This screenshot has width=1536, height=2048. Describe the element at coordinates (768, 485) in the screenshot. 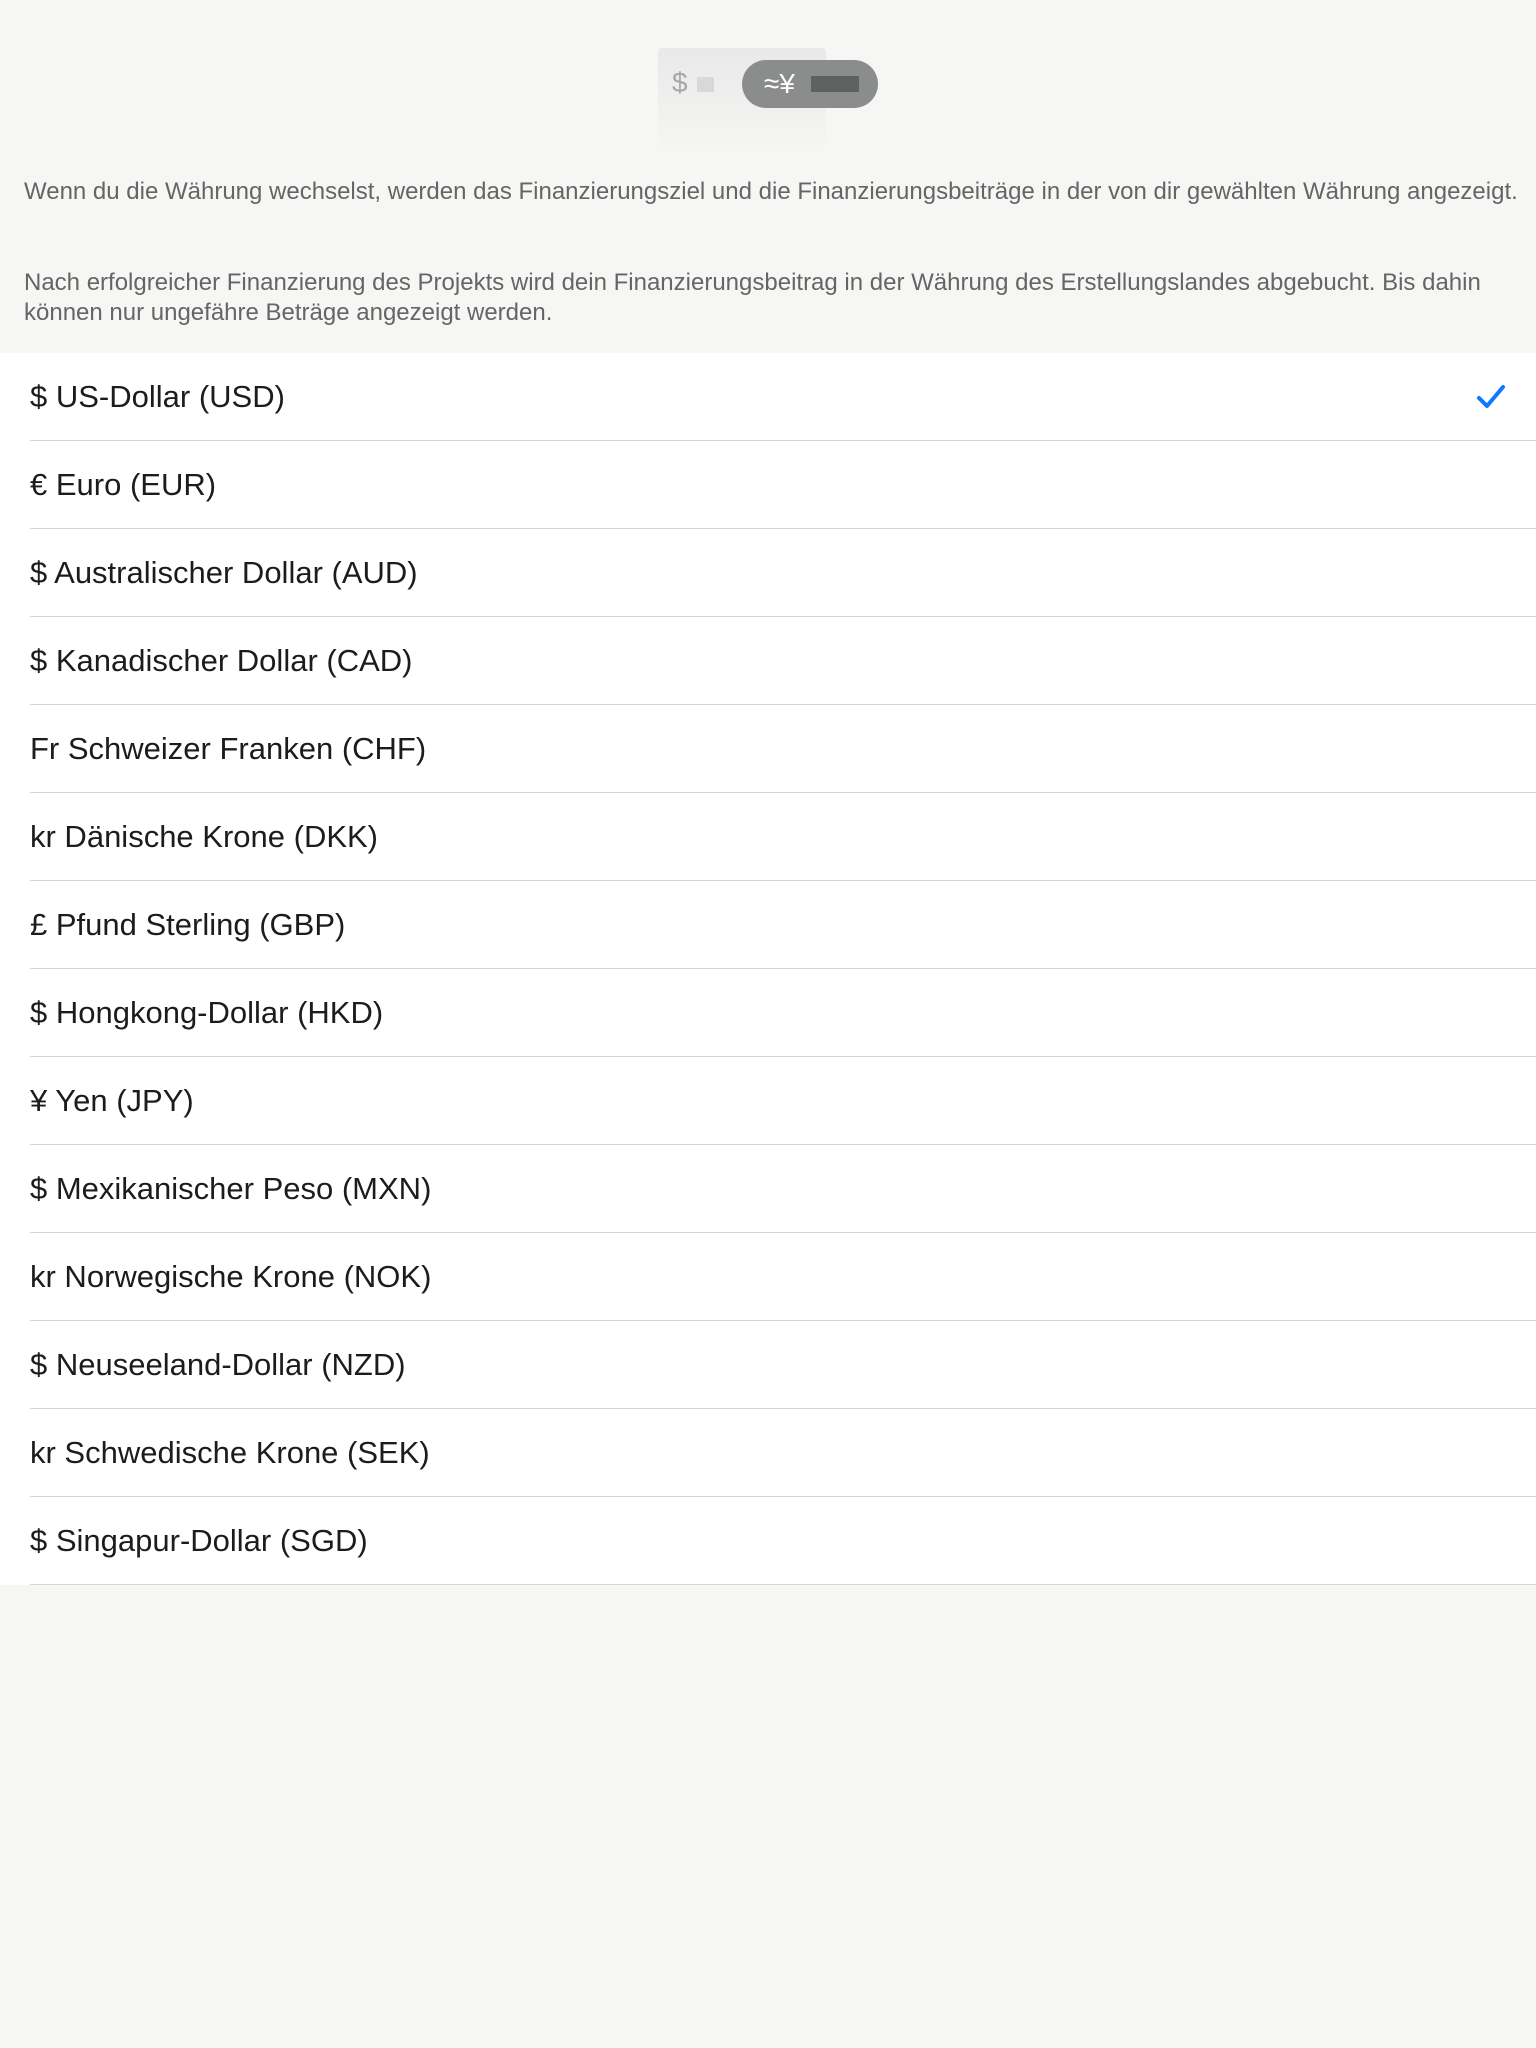

I see `currency-row-eur: € Euro (EUR)` at that location.